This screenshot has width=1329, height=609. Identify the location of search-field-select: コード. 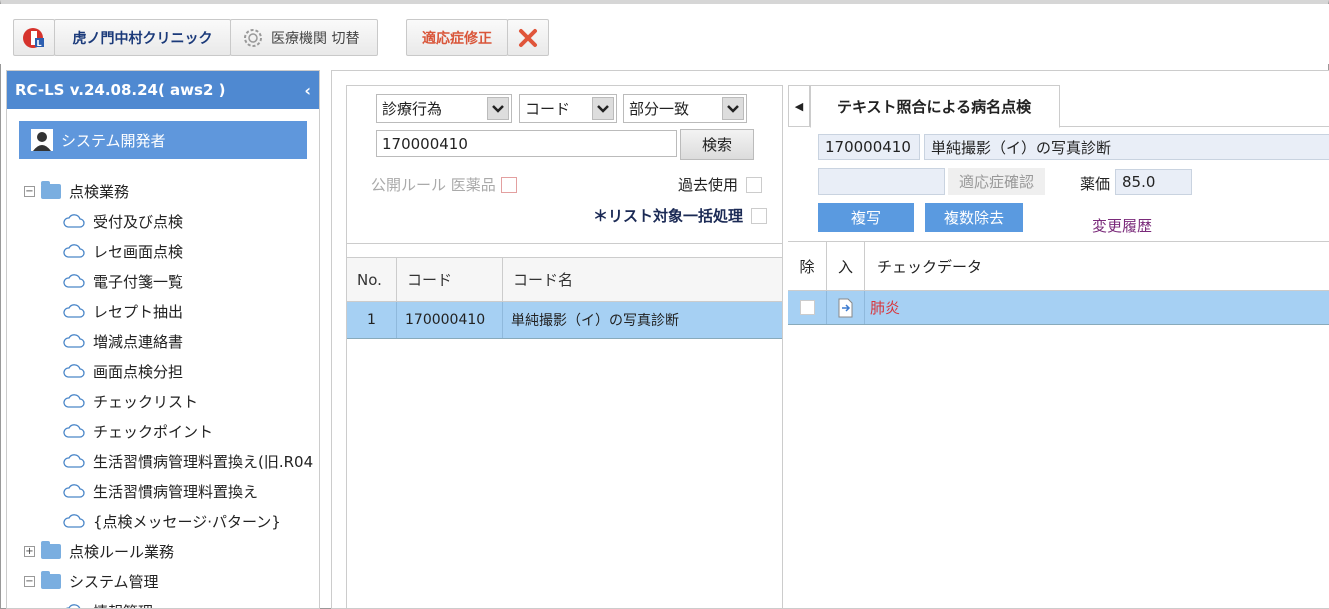
(568, 108).